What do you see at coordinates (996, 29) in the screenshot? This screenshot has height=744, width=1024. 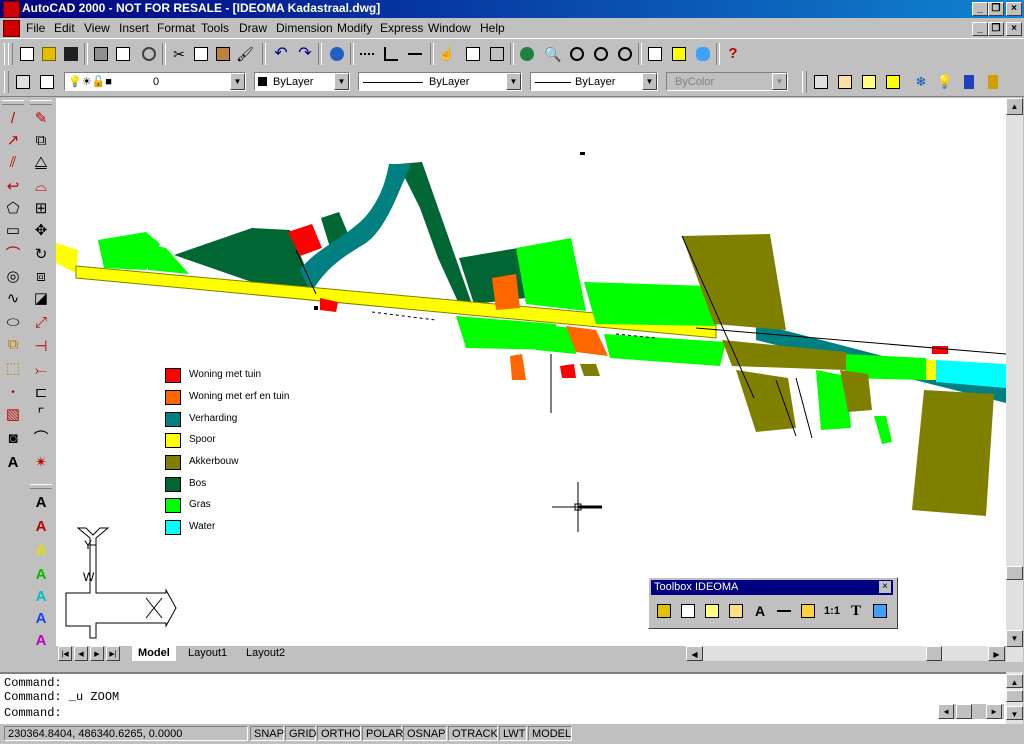 I see `mdi-restore-icon: ❐` at bounding box center [996, 29].